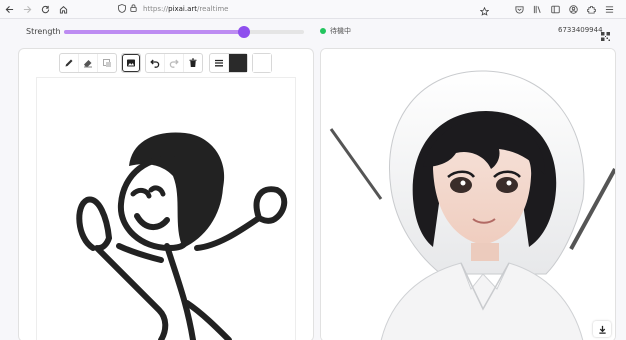 The width and height of the screenshot is (626, 340). What do you see at coordinates (9, 9) in the screenshot?
I see `back-icon` at bounding box center [9, 9].